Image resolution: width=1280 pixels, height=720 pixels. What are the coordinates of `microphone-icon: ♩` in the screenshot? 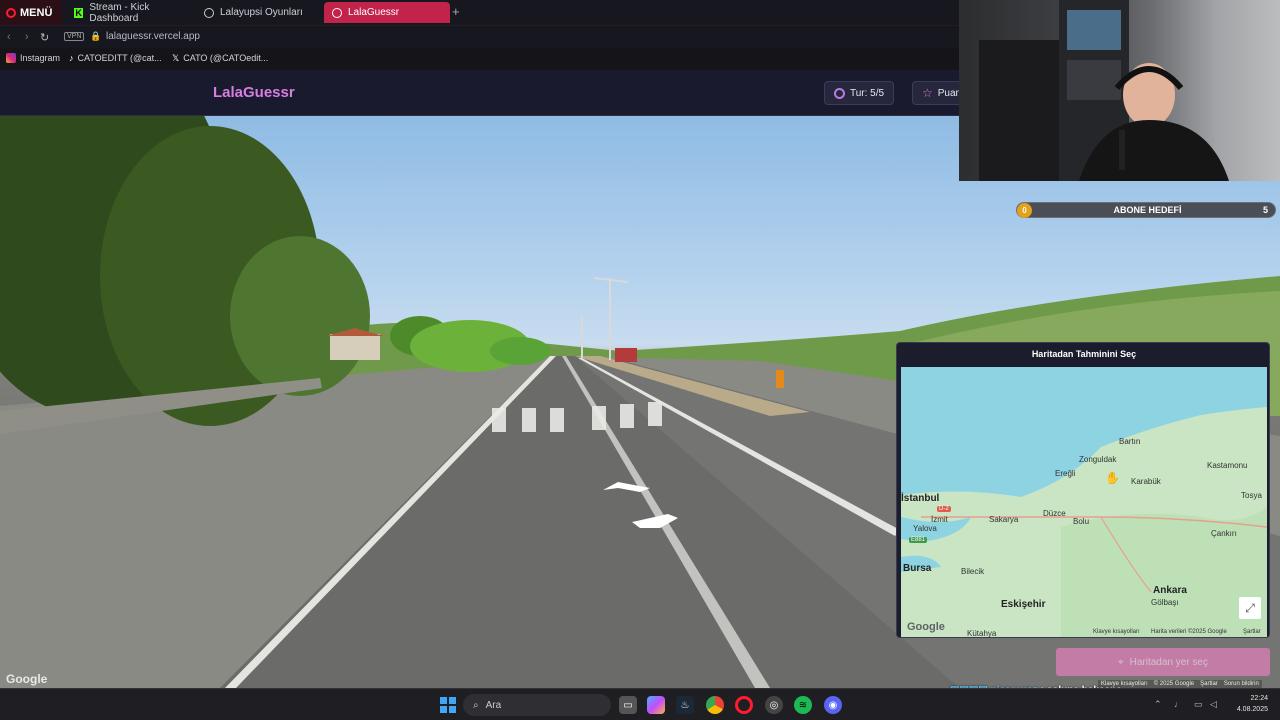 It's located at (1178, 704).